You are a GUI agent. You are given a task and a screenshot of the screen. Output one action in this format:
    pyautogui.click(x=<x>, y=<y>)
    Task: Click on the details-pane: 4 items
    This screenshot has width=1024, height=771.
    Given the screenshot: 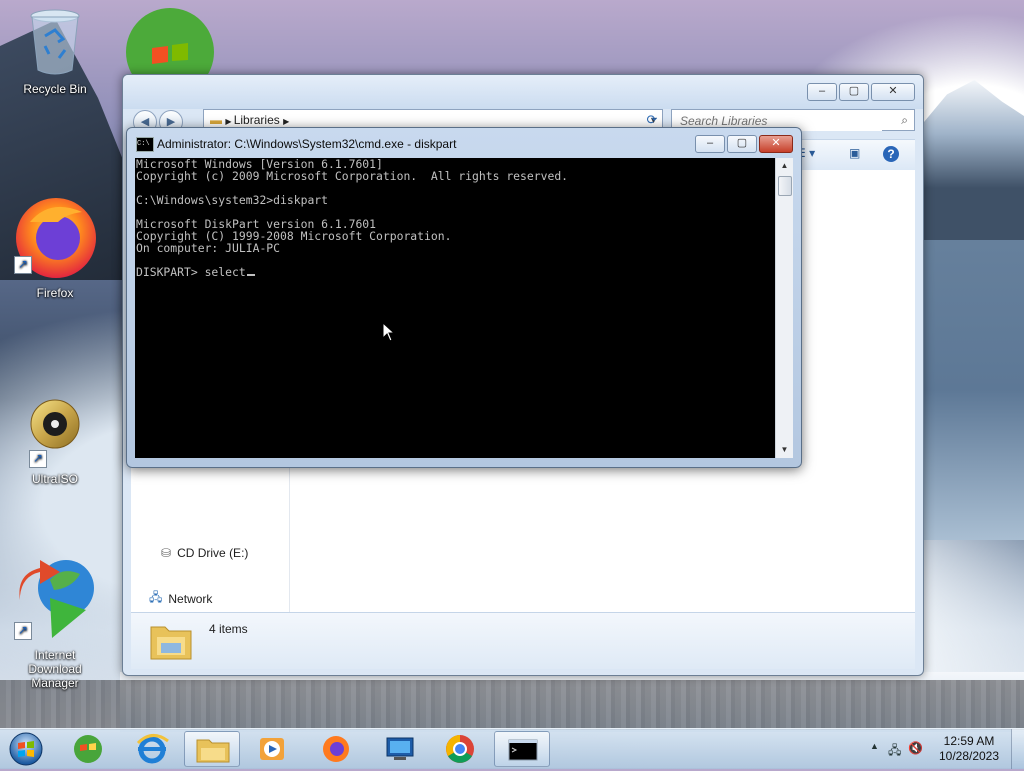 What is the action you would take?
    pyautogui.click(x=523, y=640)
    